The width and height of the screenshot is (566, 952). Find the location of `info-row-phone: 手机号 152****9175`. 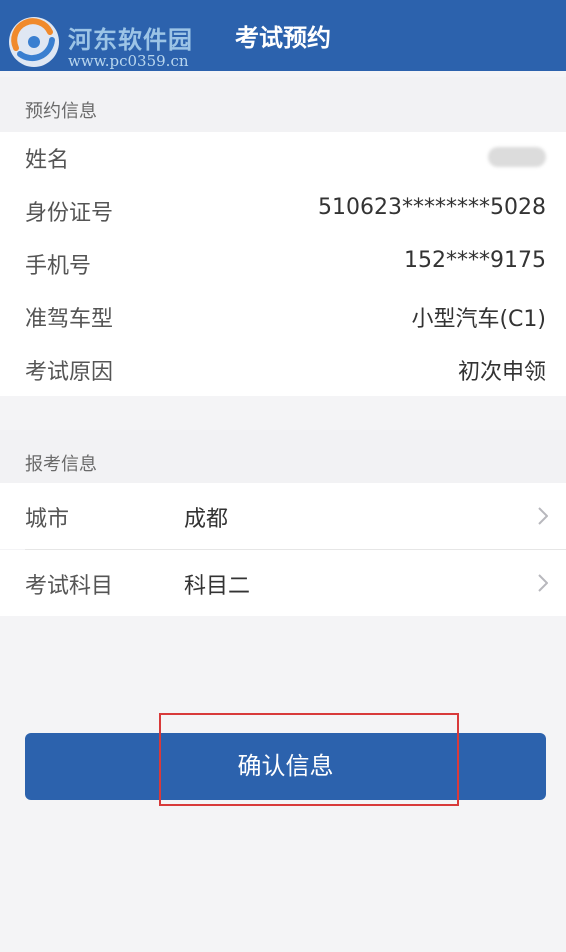

info-row-phone: 手机号 152****9175 is located at coordinates (283, 264).